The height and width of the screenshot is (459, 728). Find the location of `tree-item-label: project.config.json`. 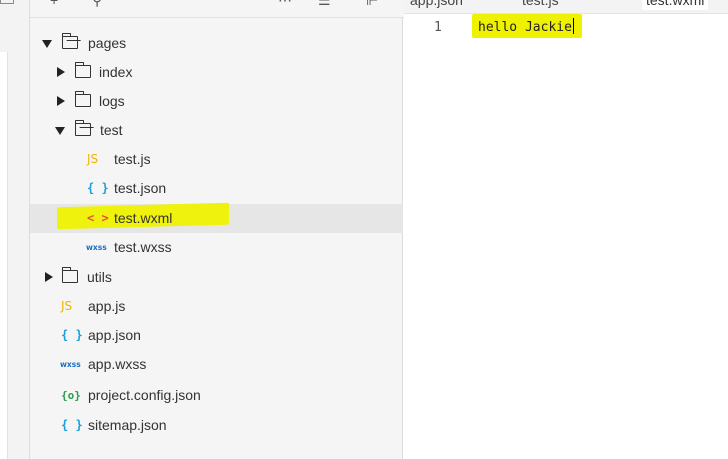

tree-item-label: project.config.json is located at coordinates (144, 395).